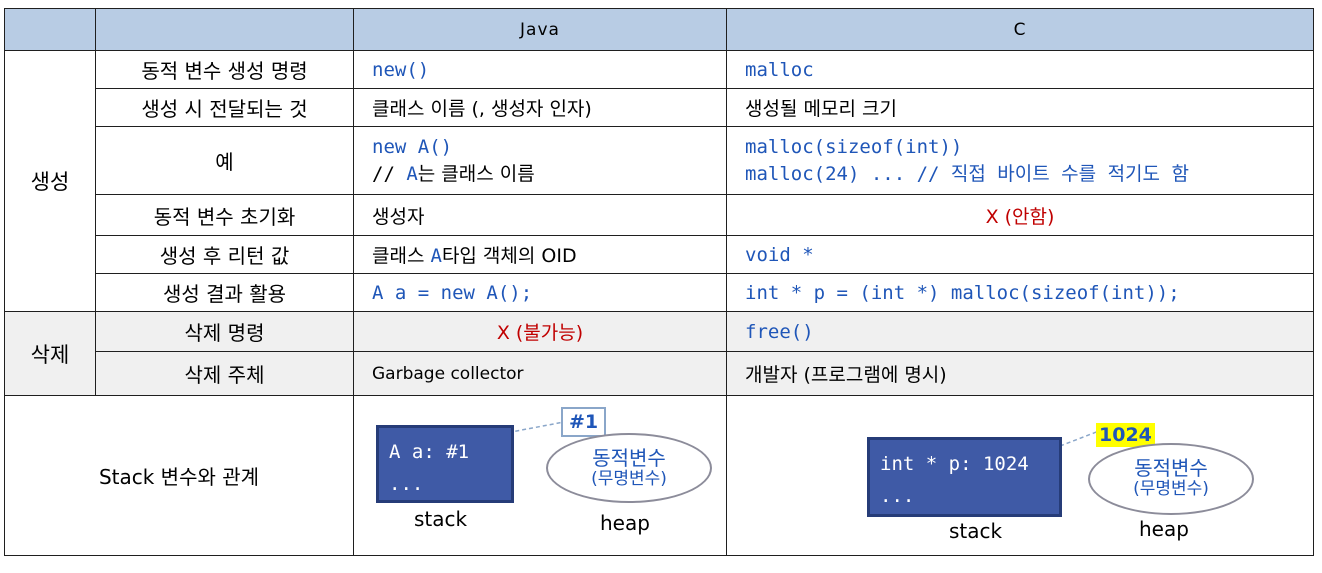 The width and height of the screenshot is (1322, 573). Describe the element at coordinates (854, 146) in the screenshot. I see `c-example-line1: malloc(sizeof(int))` at that location.